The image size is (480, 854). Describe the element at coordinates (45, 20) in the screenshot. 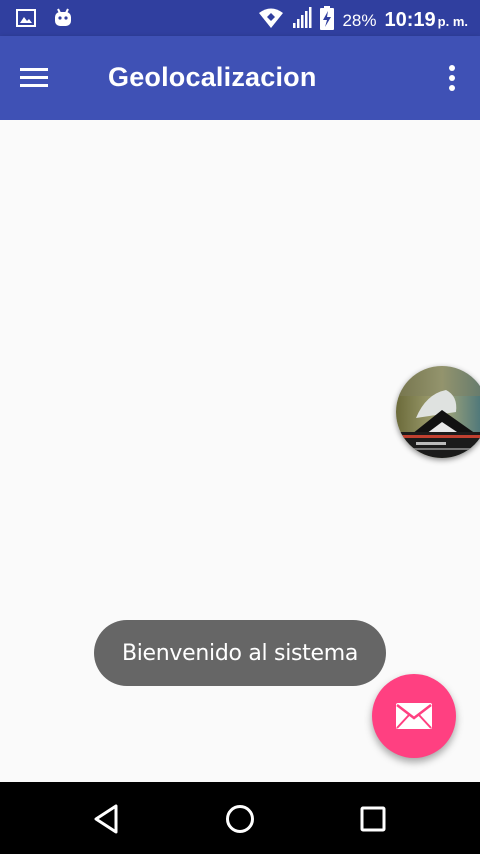

I see `notification-icons` at that location.